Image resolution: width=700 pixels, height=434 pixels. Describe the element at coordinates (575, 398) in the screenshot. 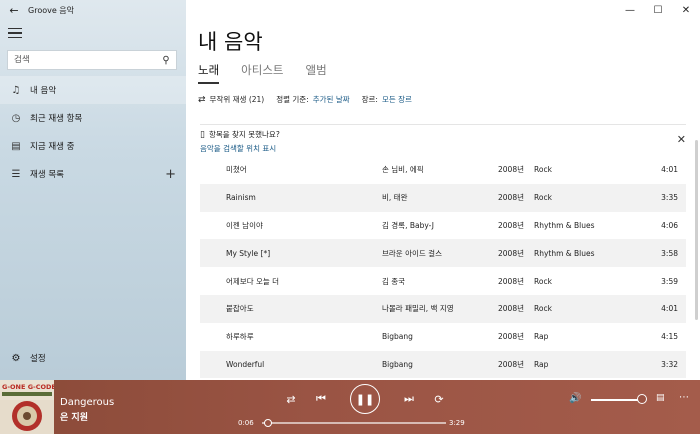

I see `volume-icon: 🔊` at that location.